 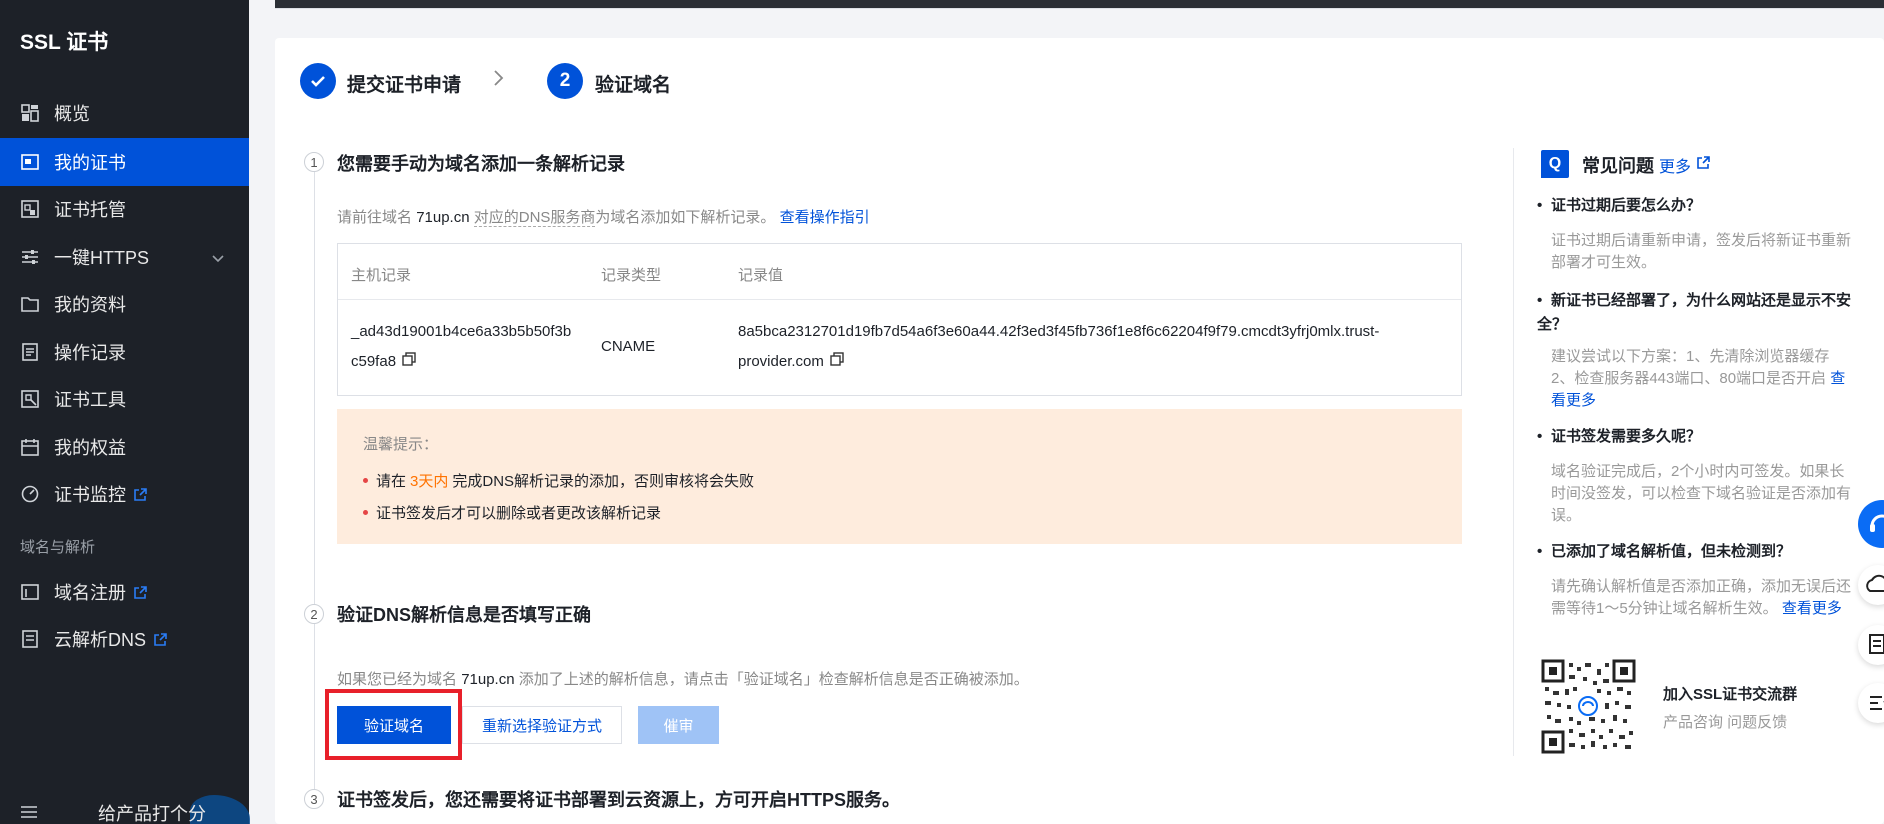 What do you see at coordinates (30, 209) in the screenshot?
I see `hosting-icon` at bounding box center [30, 209].